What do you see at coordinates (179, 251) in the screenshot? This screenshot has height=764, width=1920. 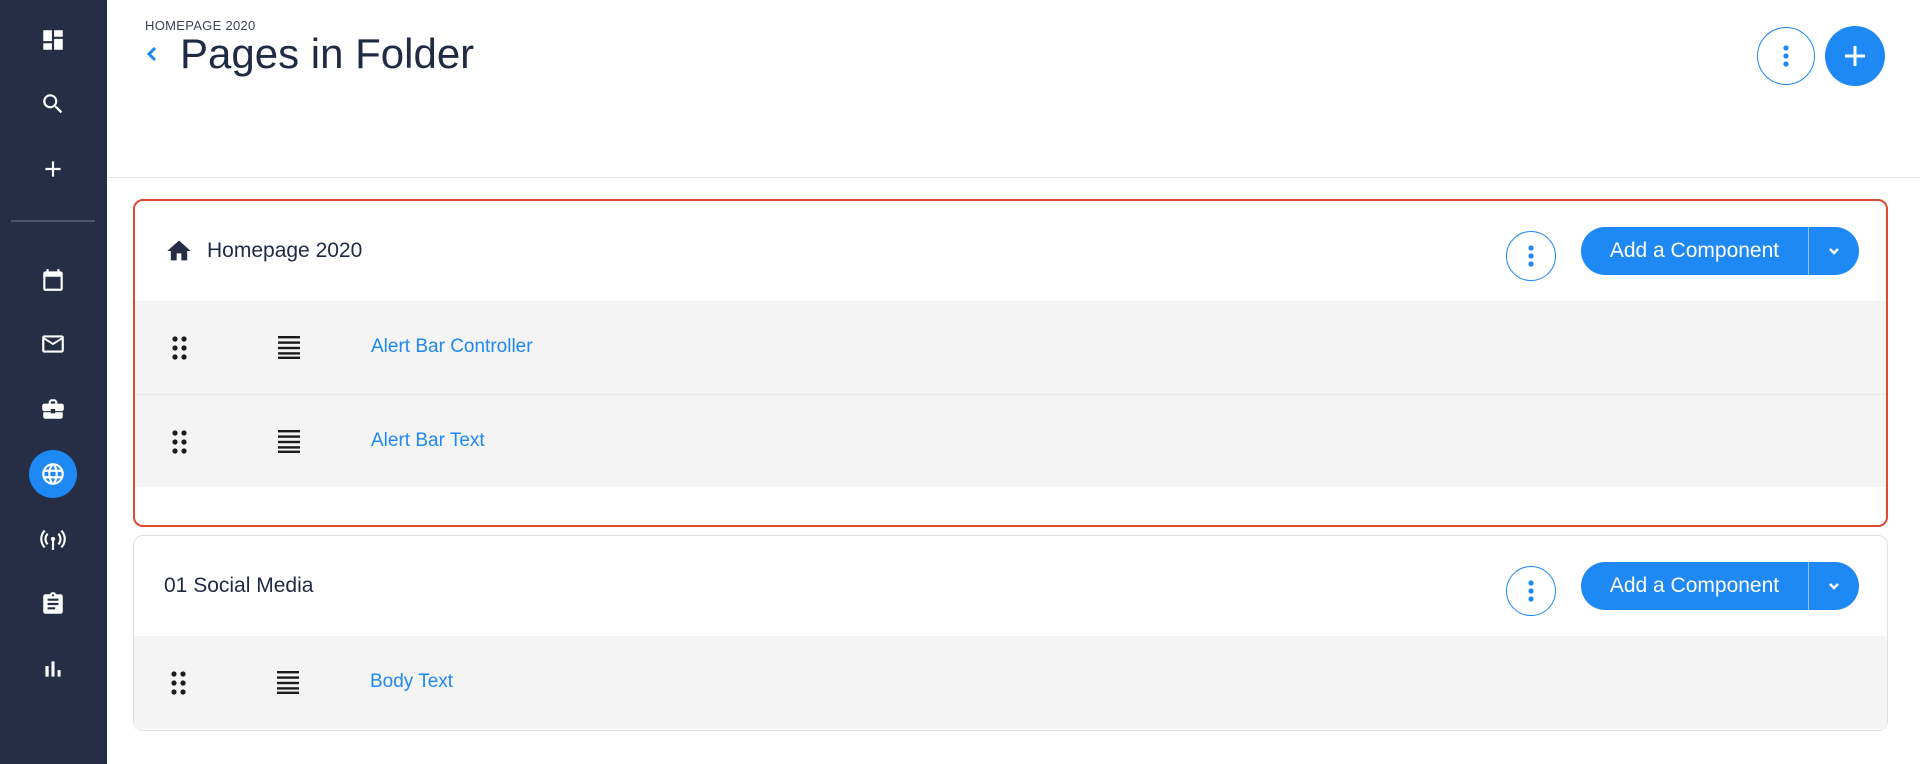 I see `home-icon` at bounding box center [179, 251].